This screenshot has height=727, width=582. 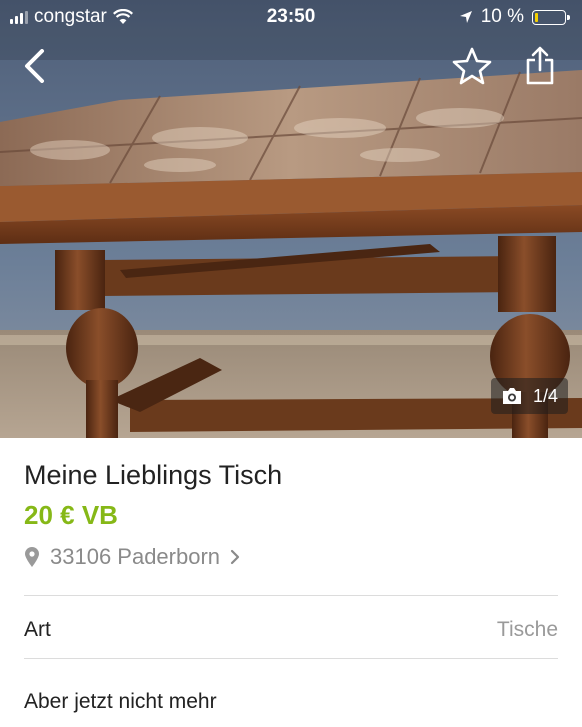 What do you see at coordinates (32, 557) in the screenshot?
I see `map-pin-icon` at bounding box center [32, 557].